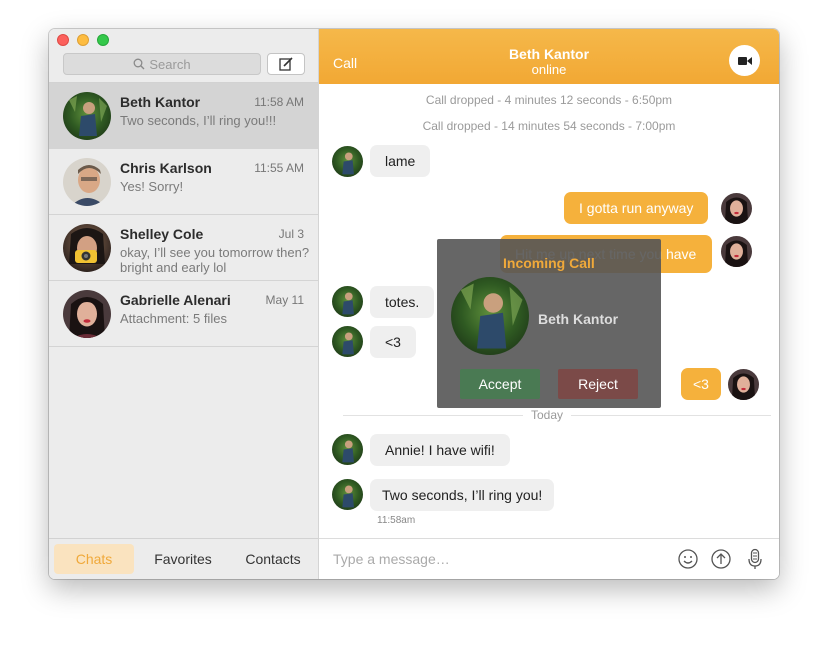  Describe the element at coordinates (170, 64) in the screenshot. I see `search-placeholder: Search` at that location.